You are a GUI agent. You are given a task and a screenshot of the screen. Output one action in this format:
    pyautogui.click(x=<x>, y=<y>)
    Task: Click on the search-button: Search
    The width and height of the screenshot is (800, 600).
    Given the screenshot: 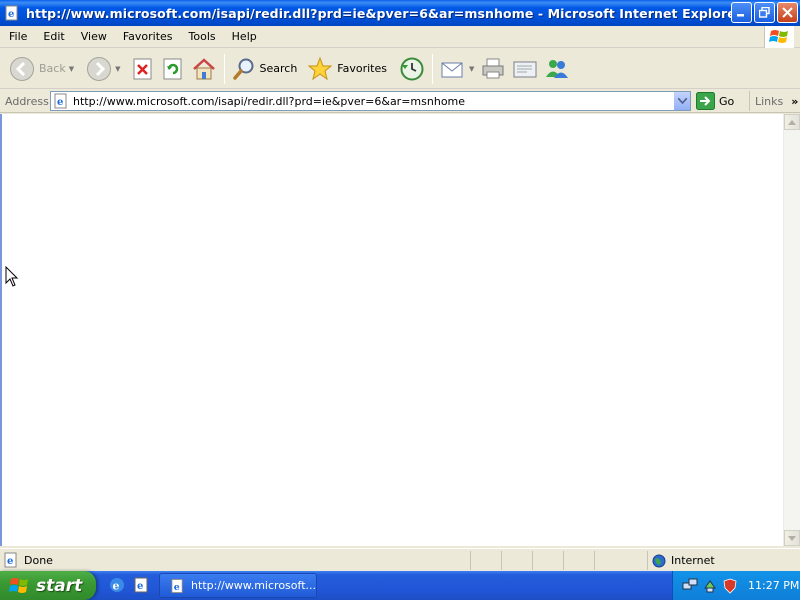 What is the action you would take?
    pyautogui.click(x=265, y=69)
    